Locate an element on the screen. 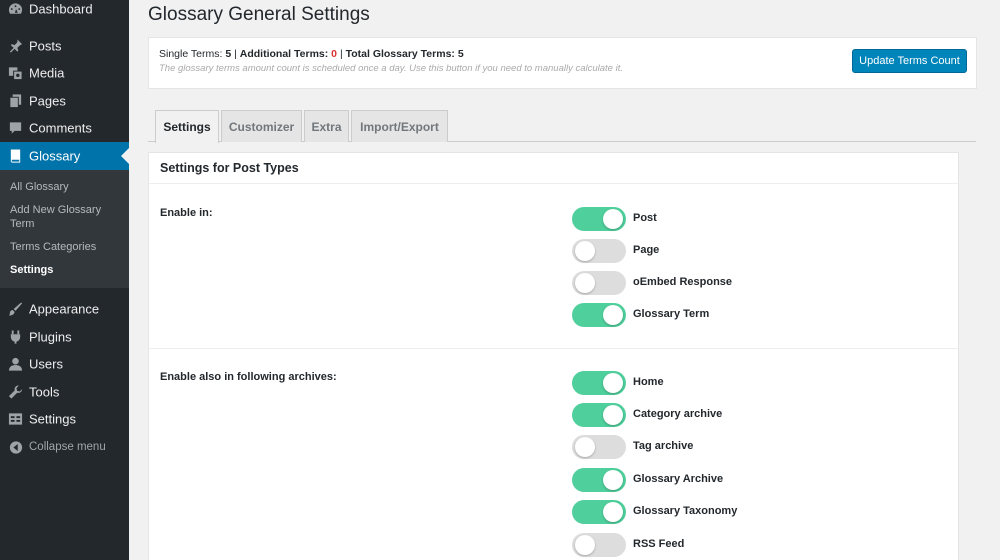 This screenshot has height=560, width=1000. menu-item-settings: Settings is located at coordinates (64, 419).